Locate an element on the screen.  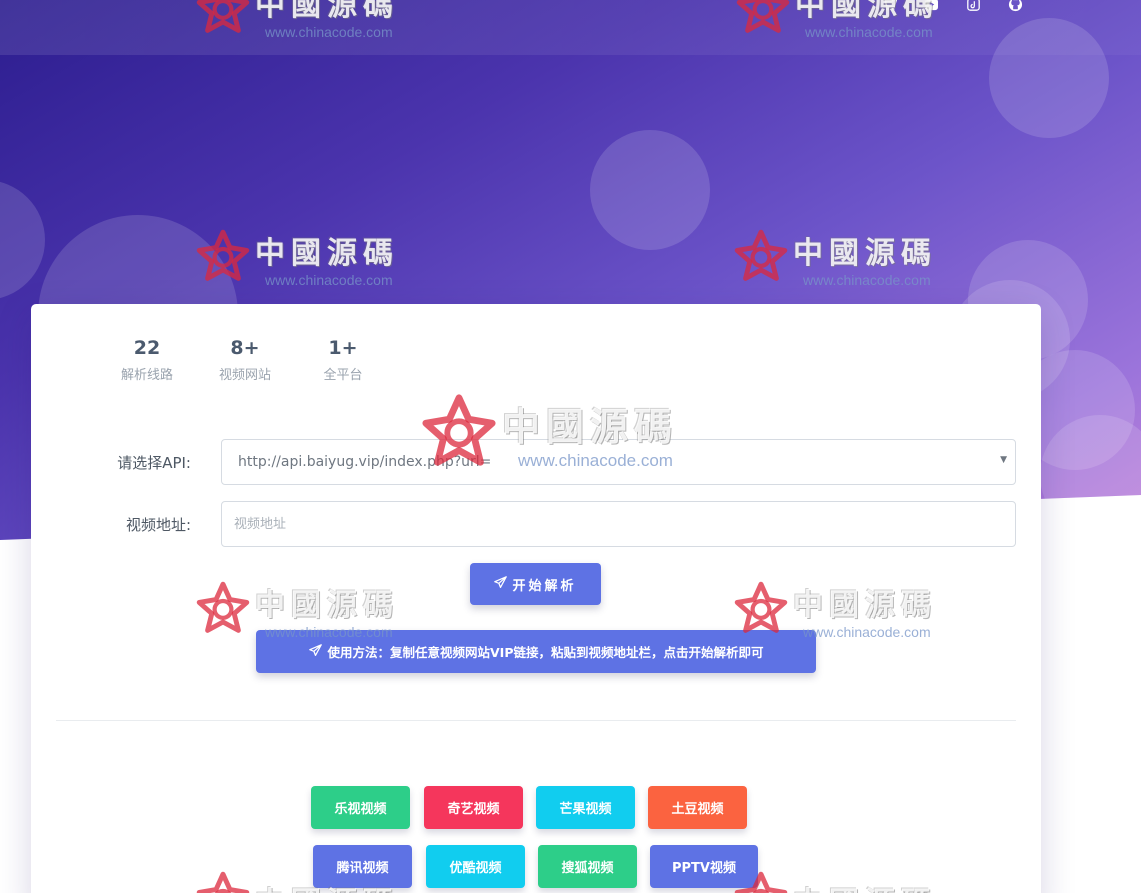
site-button-label: 搜狐视频 is located at coordinates (587, 868).